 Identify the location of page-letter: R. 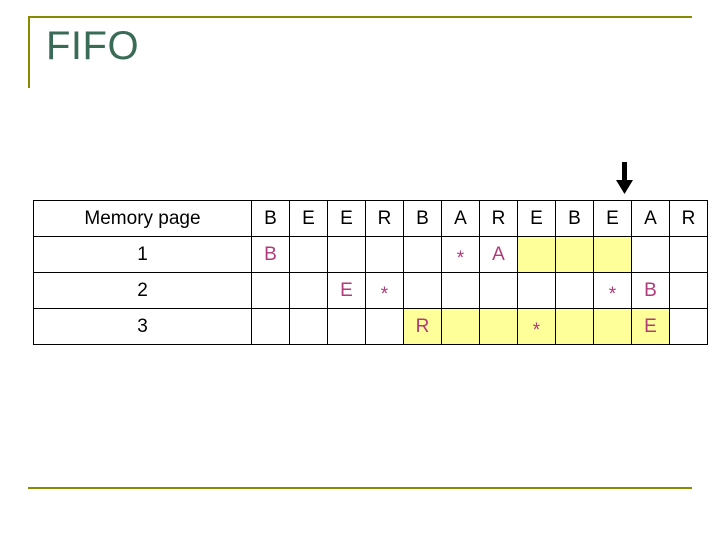
(422, 326).